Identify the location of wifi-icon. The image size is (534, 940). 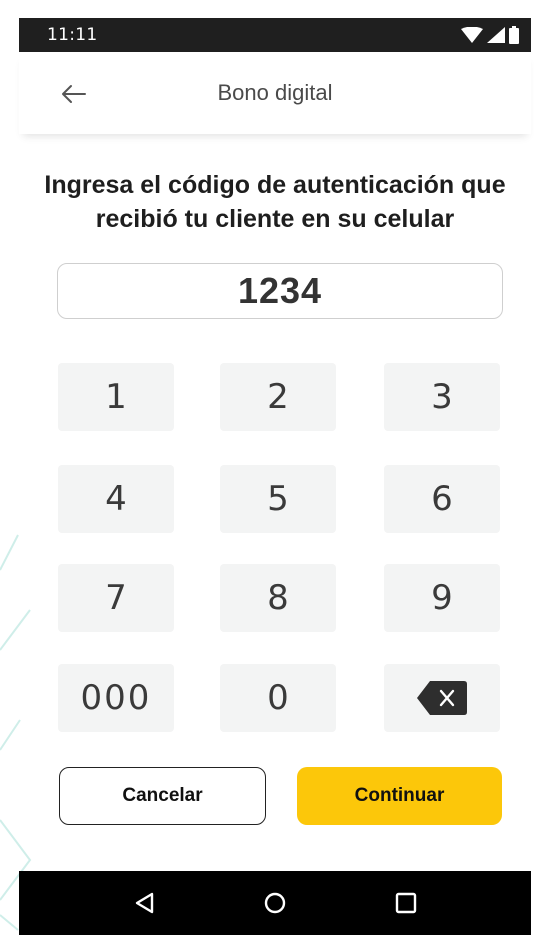
(472, 35).